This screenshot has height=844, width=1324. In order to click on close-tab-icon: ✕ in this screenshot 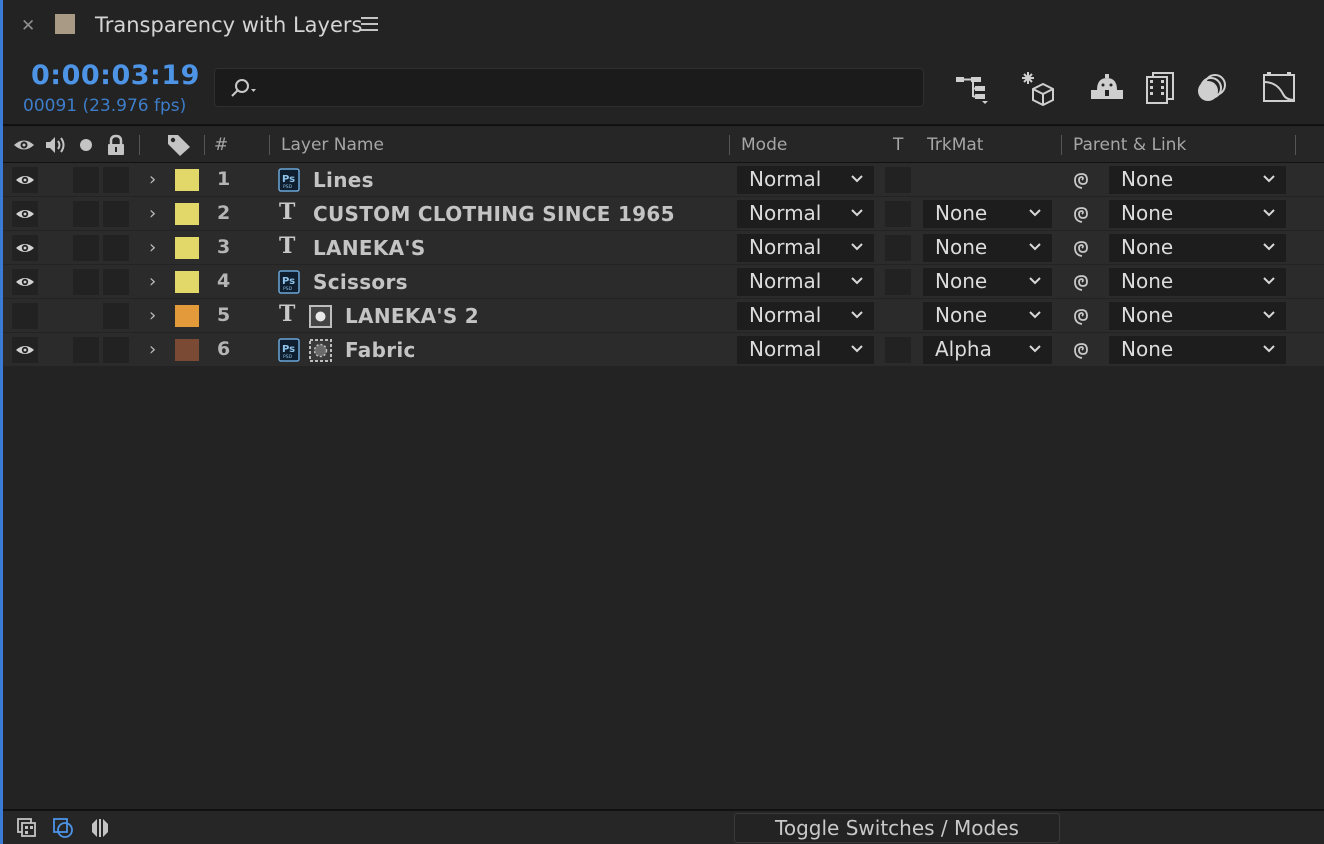, I will do `click(28, 26)`.